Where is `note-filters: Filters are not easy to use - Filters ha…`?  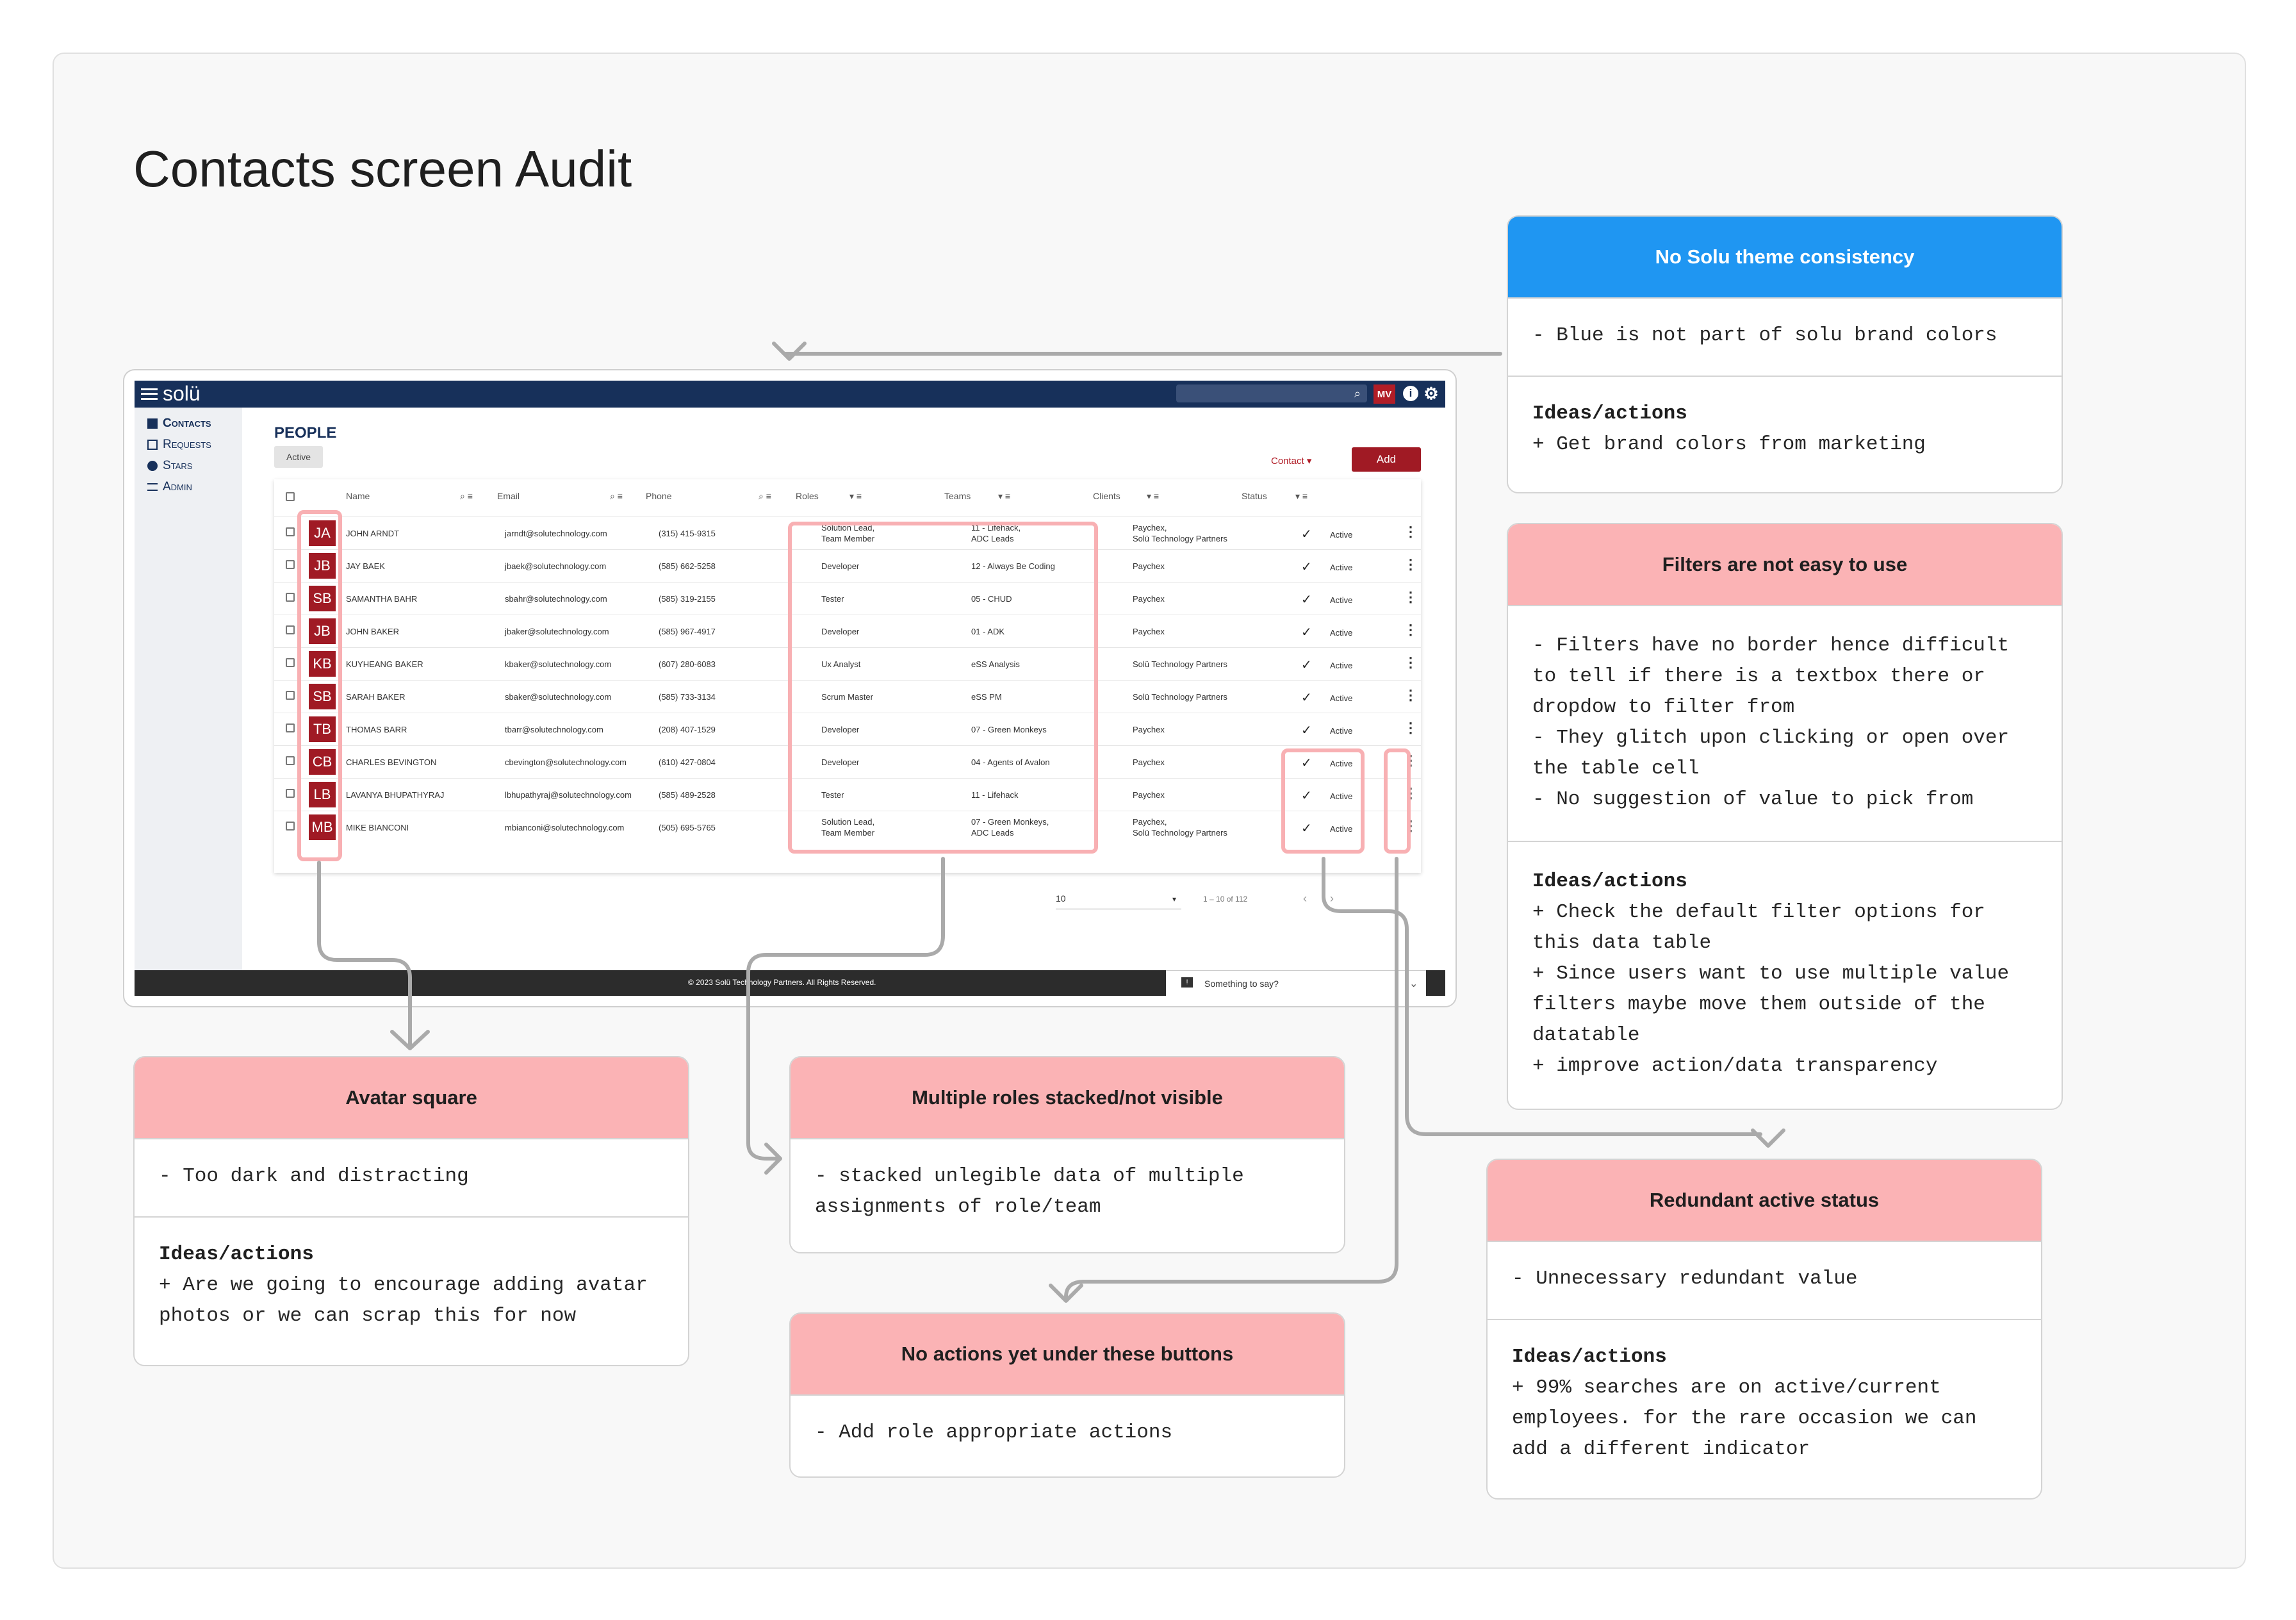
note-filters: Filters are not easy to use - Filters ha… is located at coordinates (1785, 816).